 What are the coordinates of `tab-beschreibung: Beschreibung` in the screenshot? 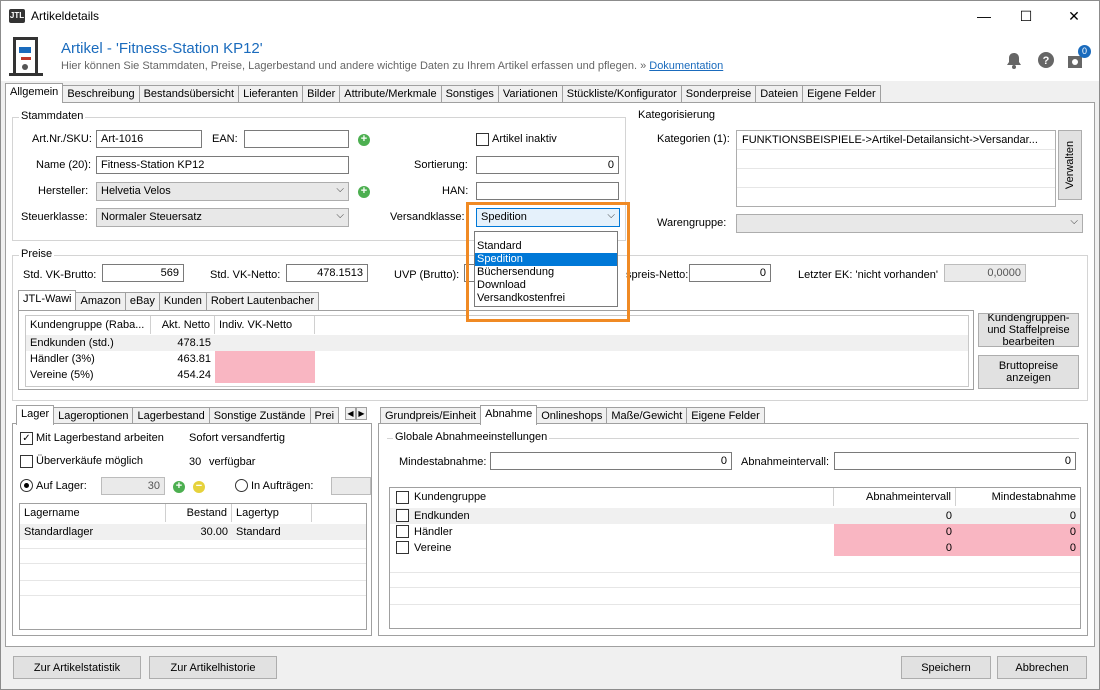 It's located at (101, 94).